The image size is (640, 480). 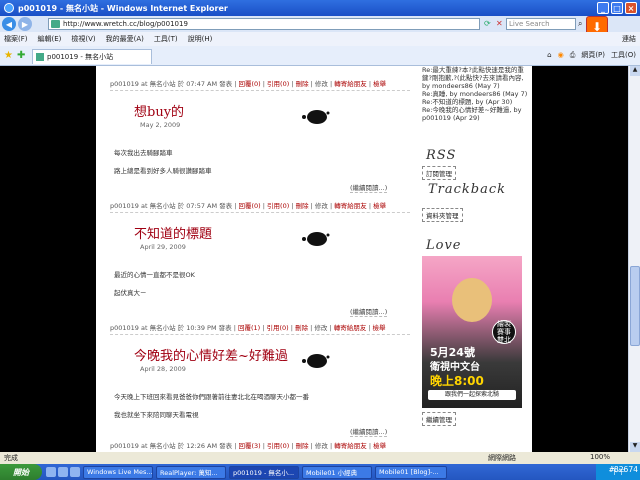 What do you see at coordinates (92, 56) in the screenshot?
I see `tab-current: p001019 - 無名小站` at bounding box center [92, 56].